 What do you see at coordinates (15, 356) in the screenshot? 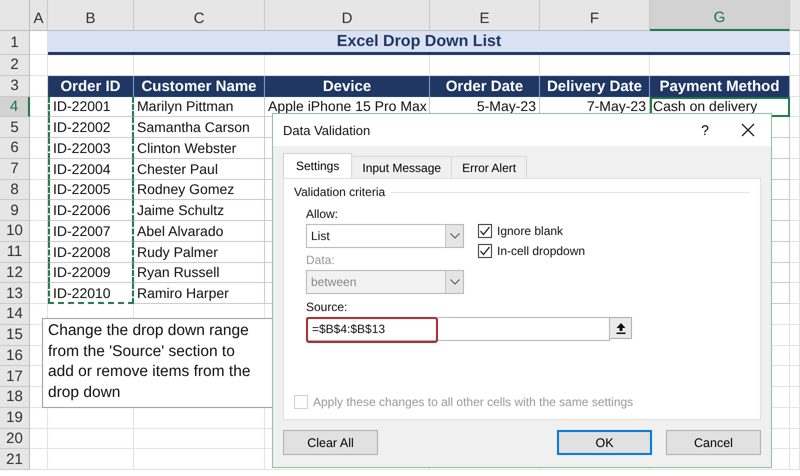
I see `row-header: 16` at bounding box center [15, 356].